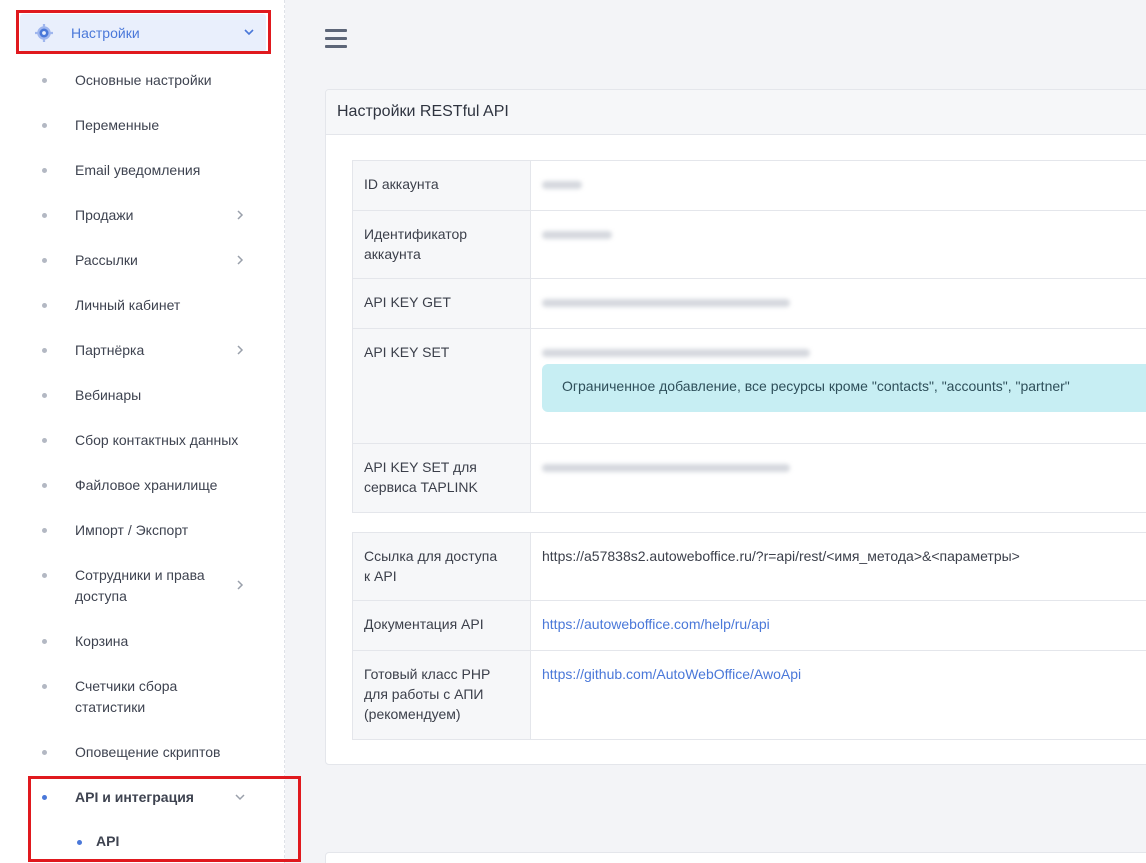 Image resolution: width=1146 pixels, height=863 pixels. Describe the element at coordinates (442, 386) in the screenshot. I see `row-key: API KEY SET` at that location.